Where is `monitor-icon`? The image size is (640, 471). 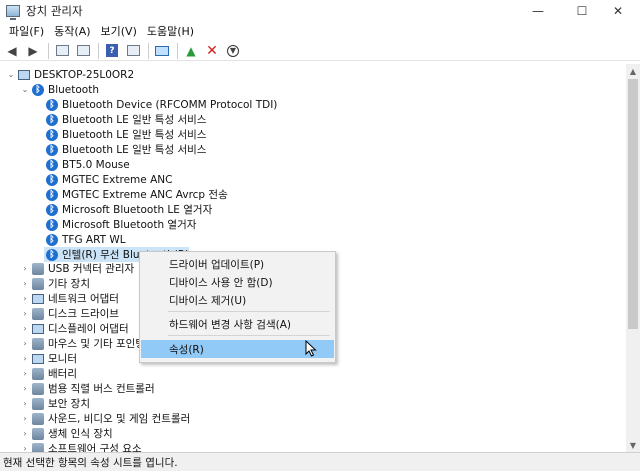 monitor-icon is located at coordinates (38, 358).